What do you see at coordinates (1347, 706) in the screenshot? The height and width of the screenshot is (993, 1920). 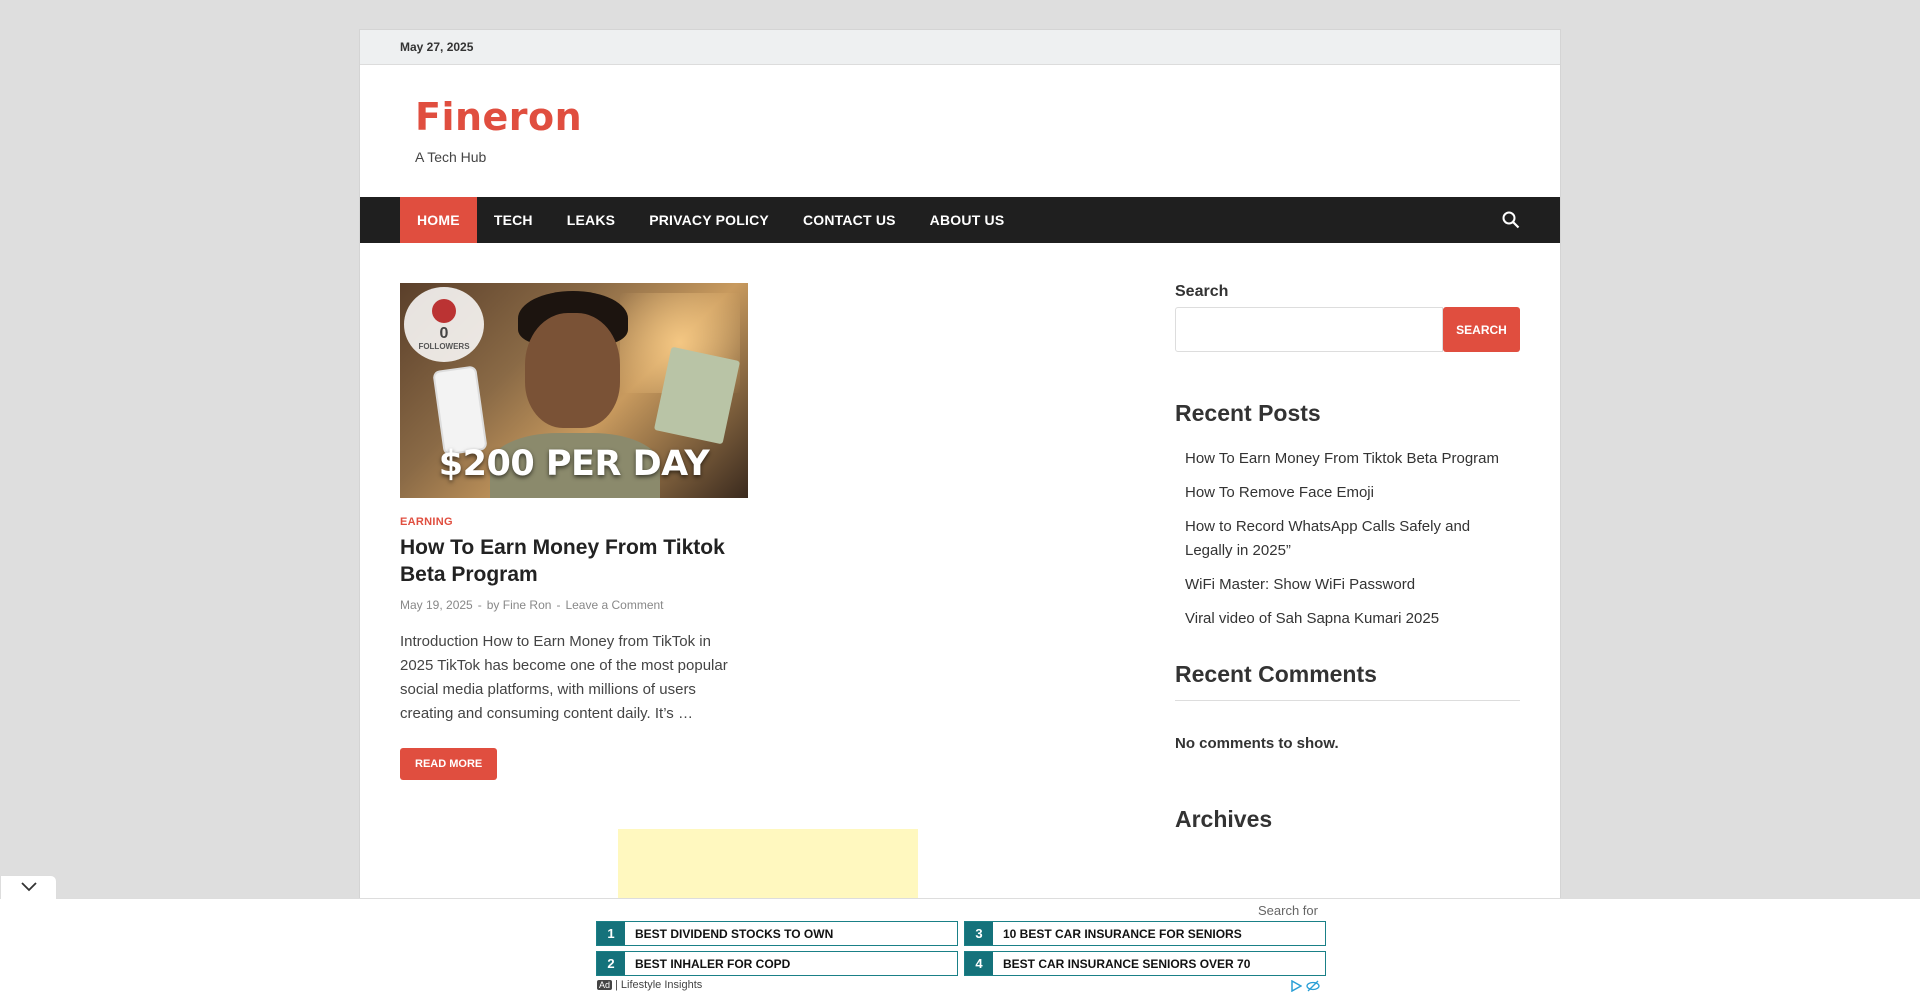 I see `recent-comments-widget: Recent Comments No comments to show.` at bounding box center [1347, 706].